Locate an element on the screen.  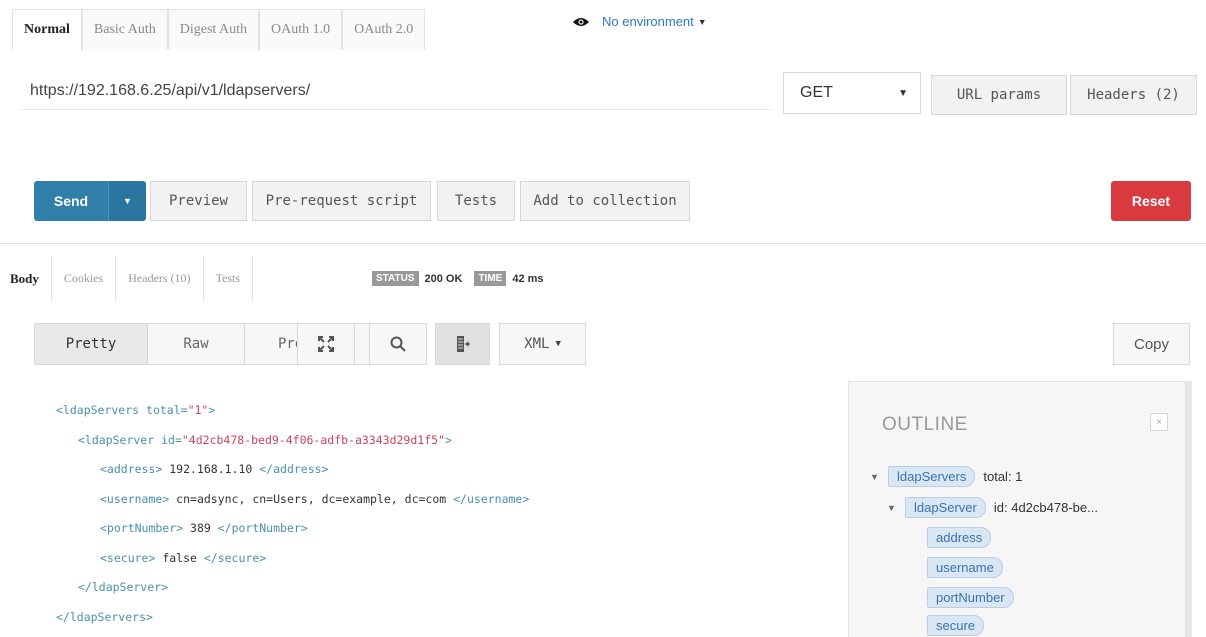
tab-basic-auth: Basic Auth is located at coordinates (124, 29).